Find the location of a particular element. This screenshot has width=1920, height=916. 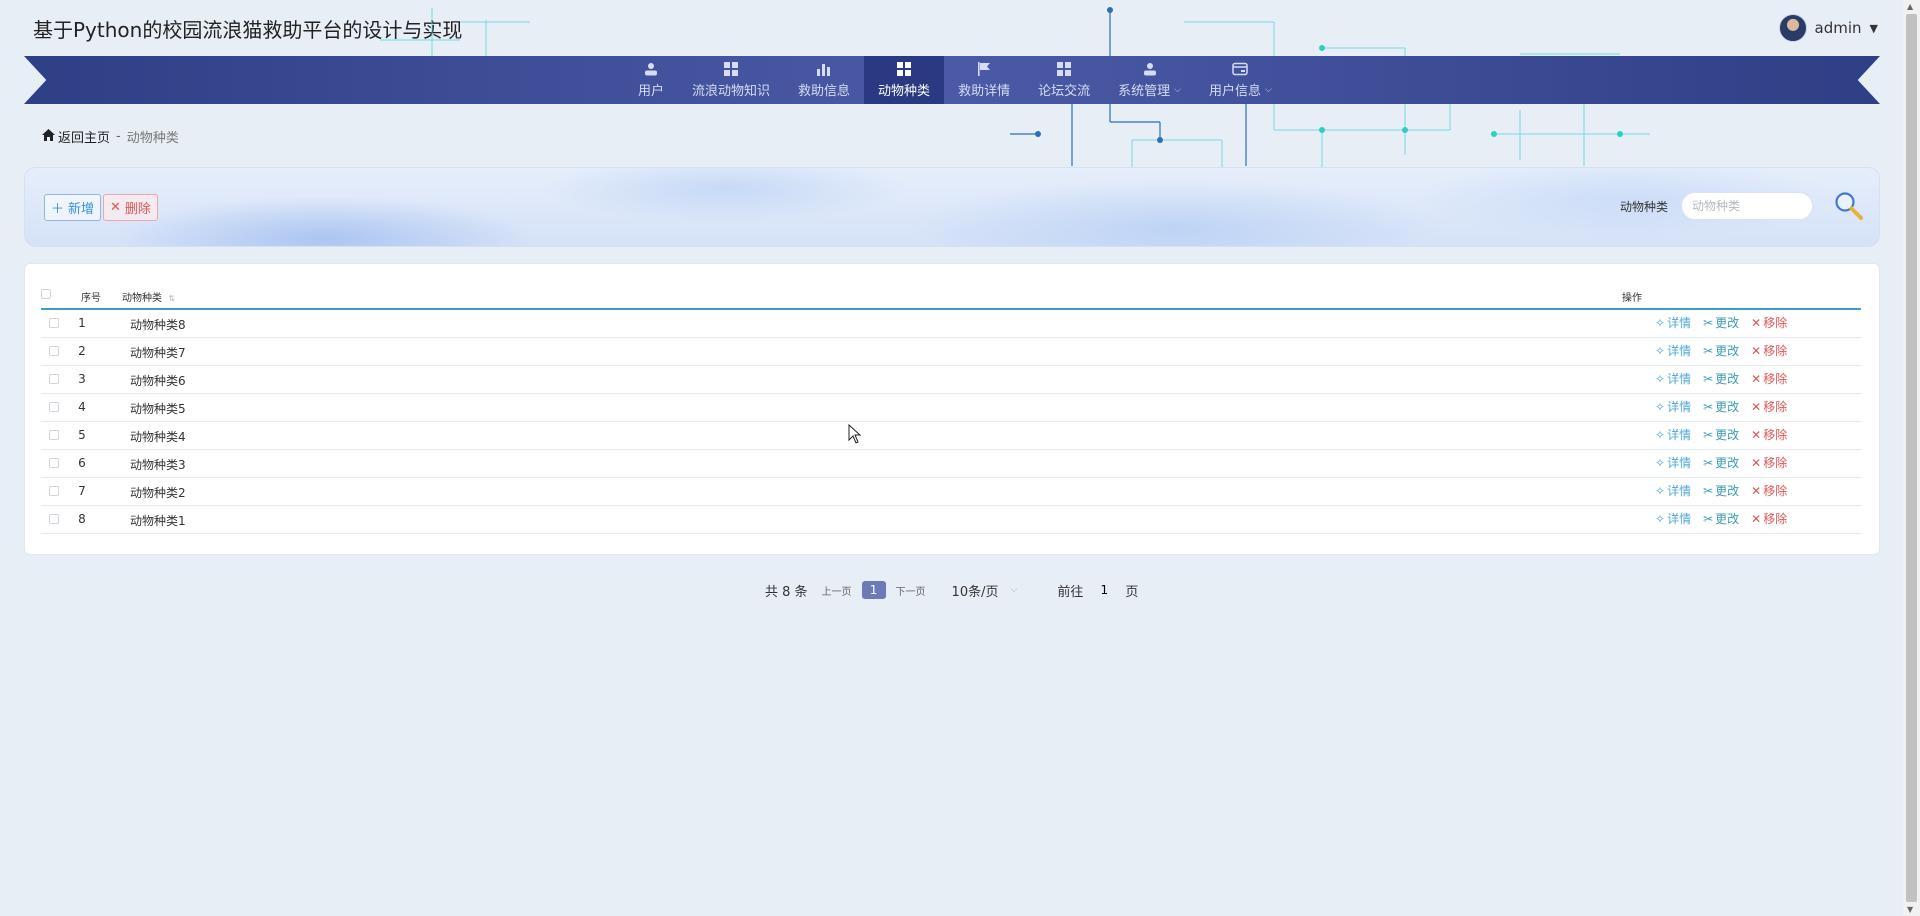

breadcrumb-home-label: 返回主页 is located at coordinates (84, 138).